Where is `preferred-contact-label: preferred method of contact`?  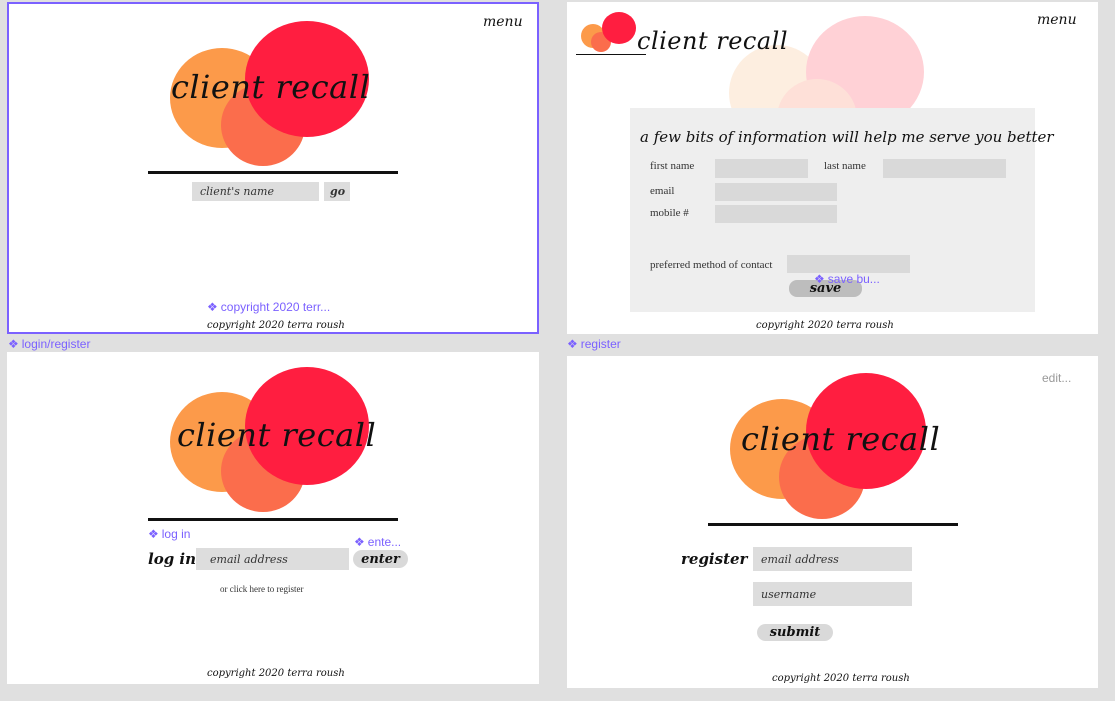 preferred-contact-label: preferred method of contact is located at coordinates (711, 265).